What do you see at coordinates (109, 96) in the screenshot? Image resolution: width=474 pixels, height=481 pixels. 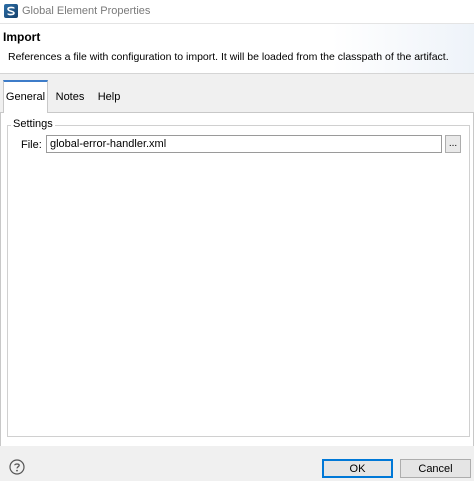 I see `tab-help: Help` at bounding box center [109, 96].